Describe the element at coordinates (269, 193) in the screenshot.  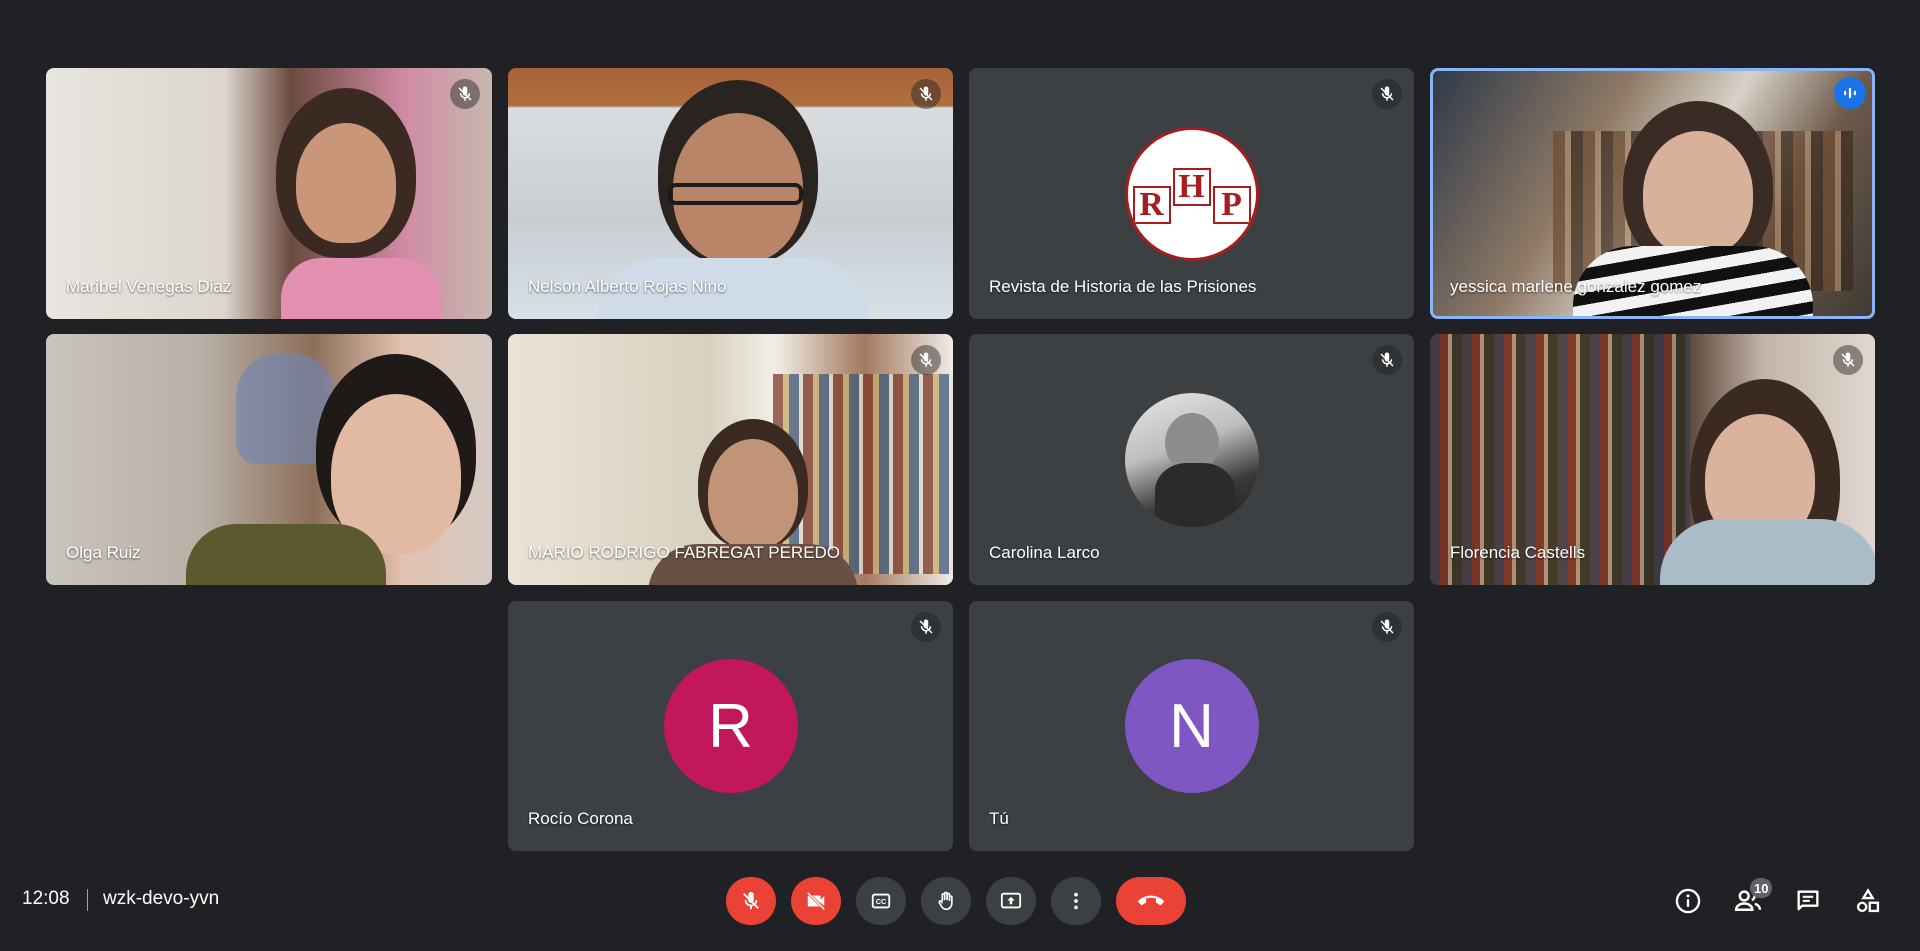
I see `participant-tile: Maribel Venegas Diaz` at that location.